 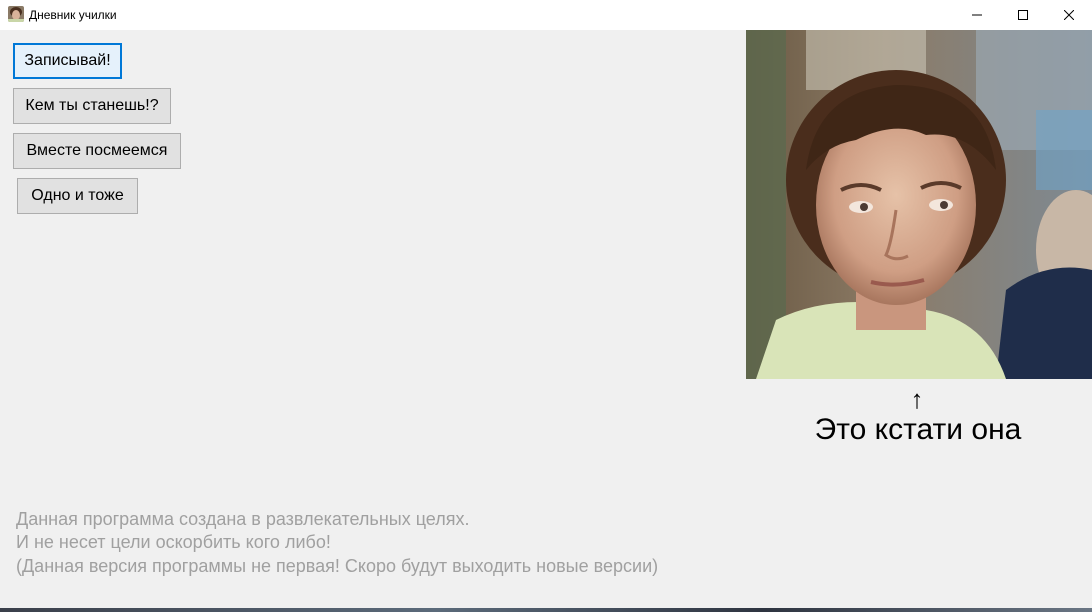 I want to click on who-will-you-become-button: Кем ты станешь!?, so click(x=92, y=106).